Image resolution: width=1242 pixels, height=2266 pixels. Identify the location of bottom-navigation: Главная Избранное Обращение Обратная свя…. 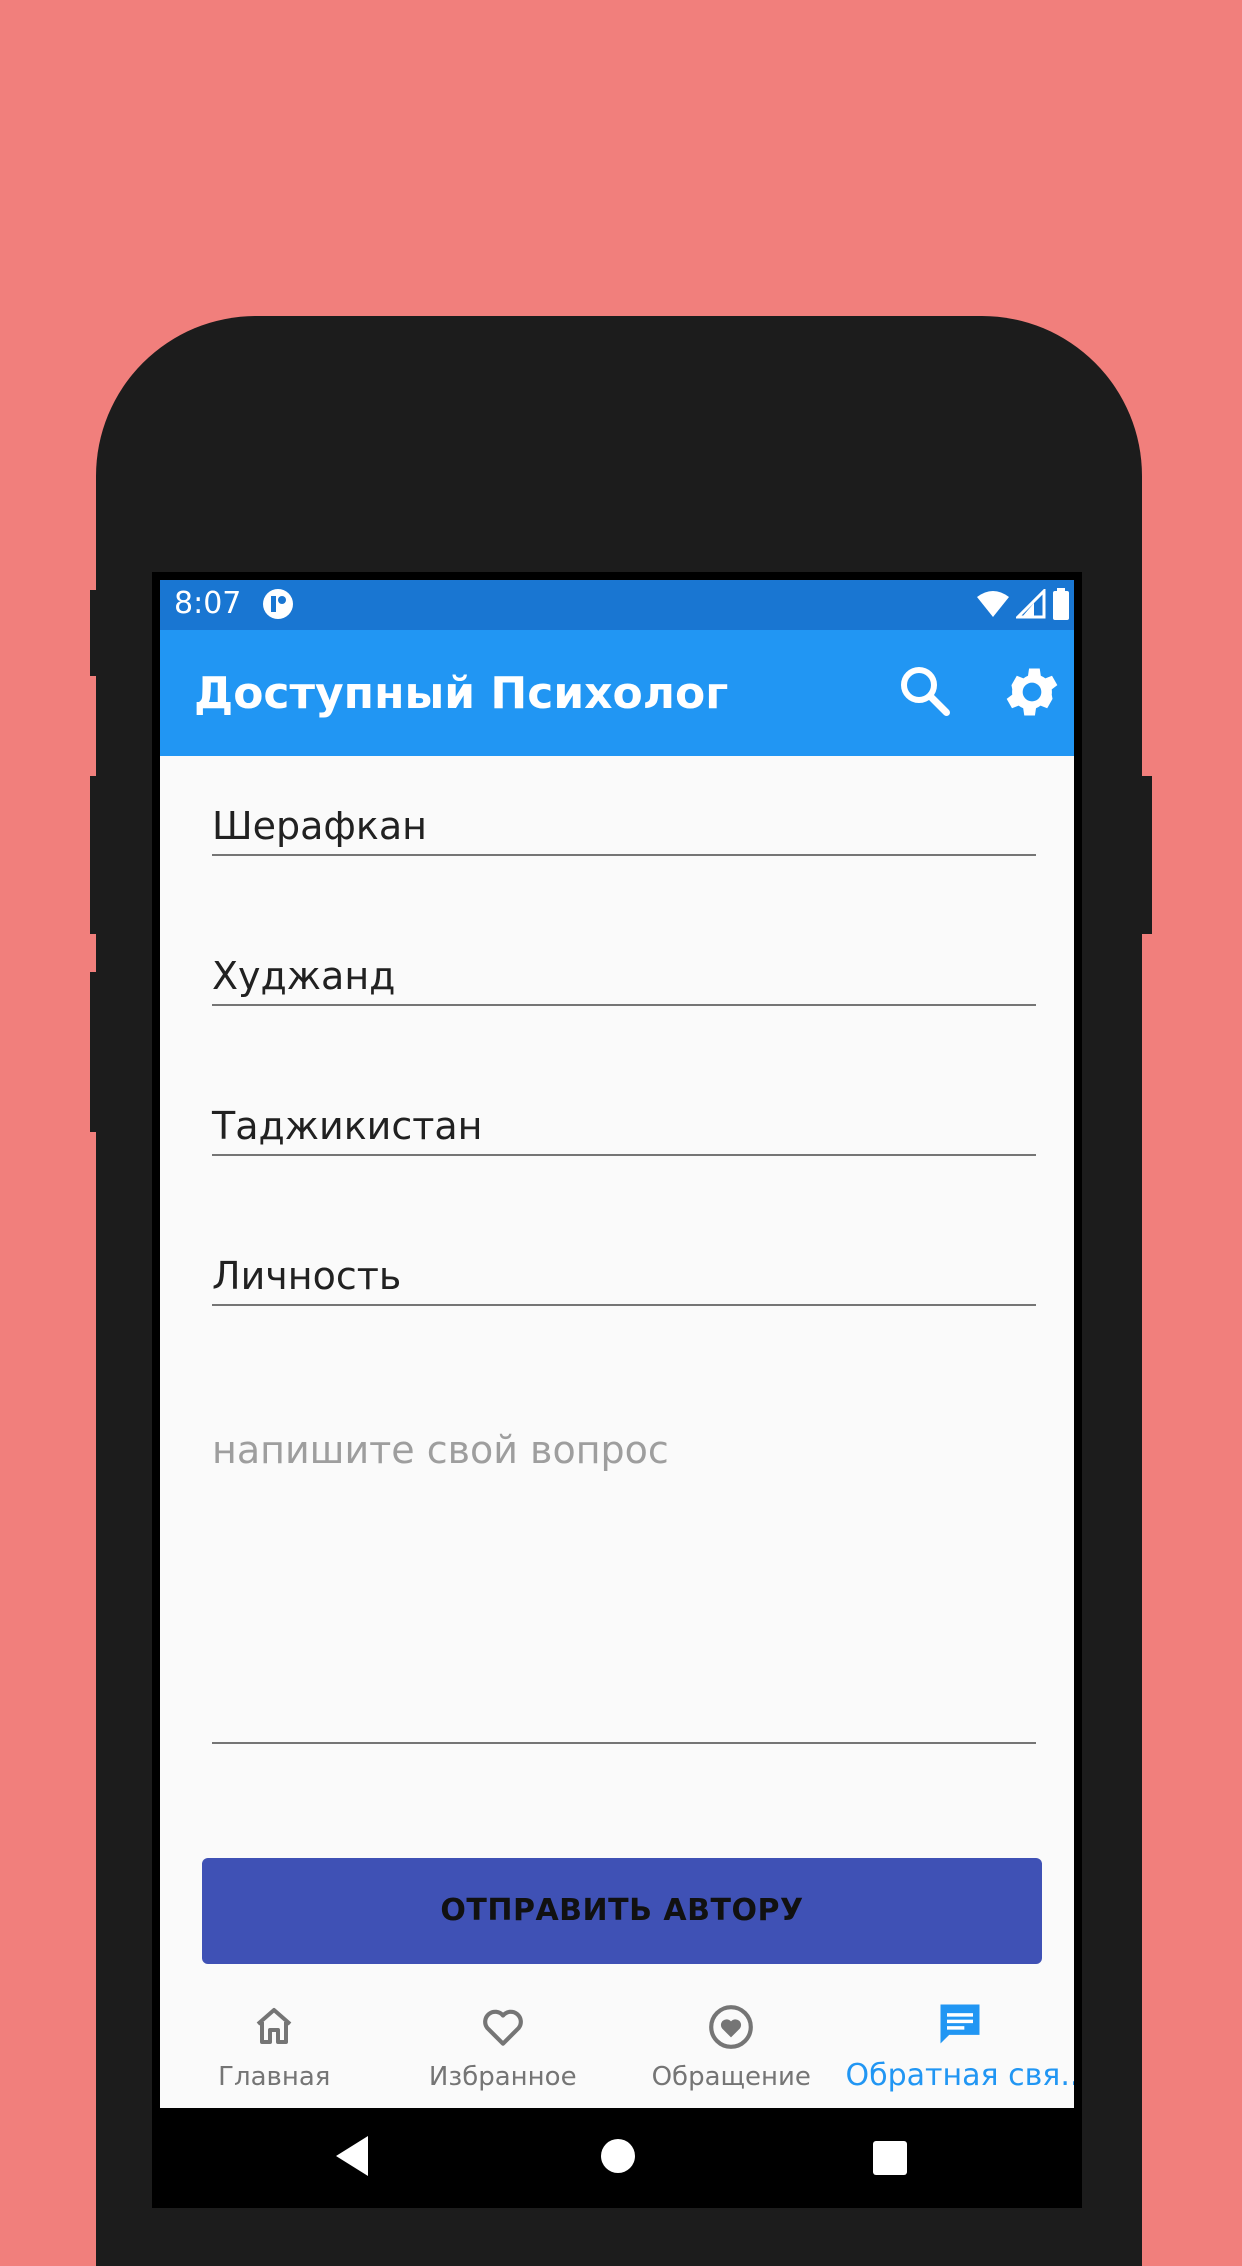
(617, 2046).